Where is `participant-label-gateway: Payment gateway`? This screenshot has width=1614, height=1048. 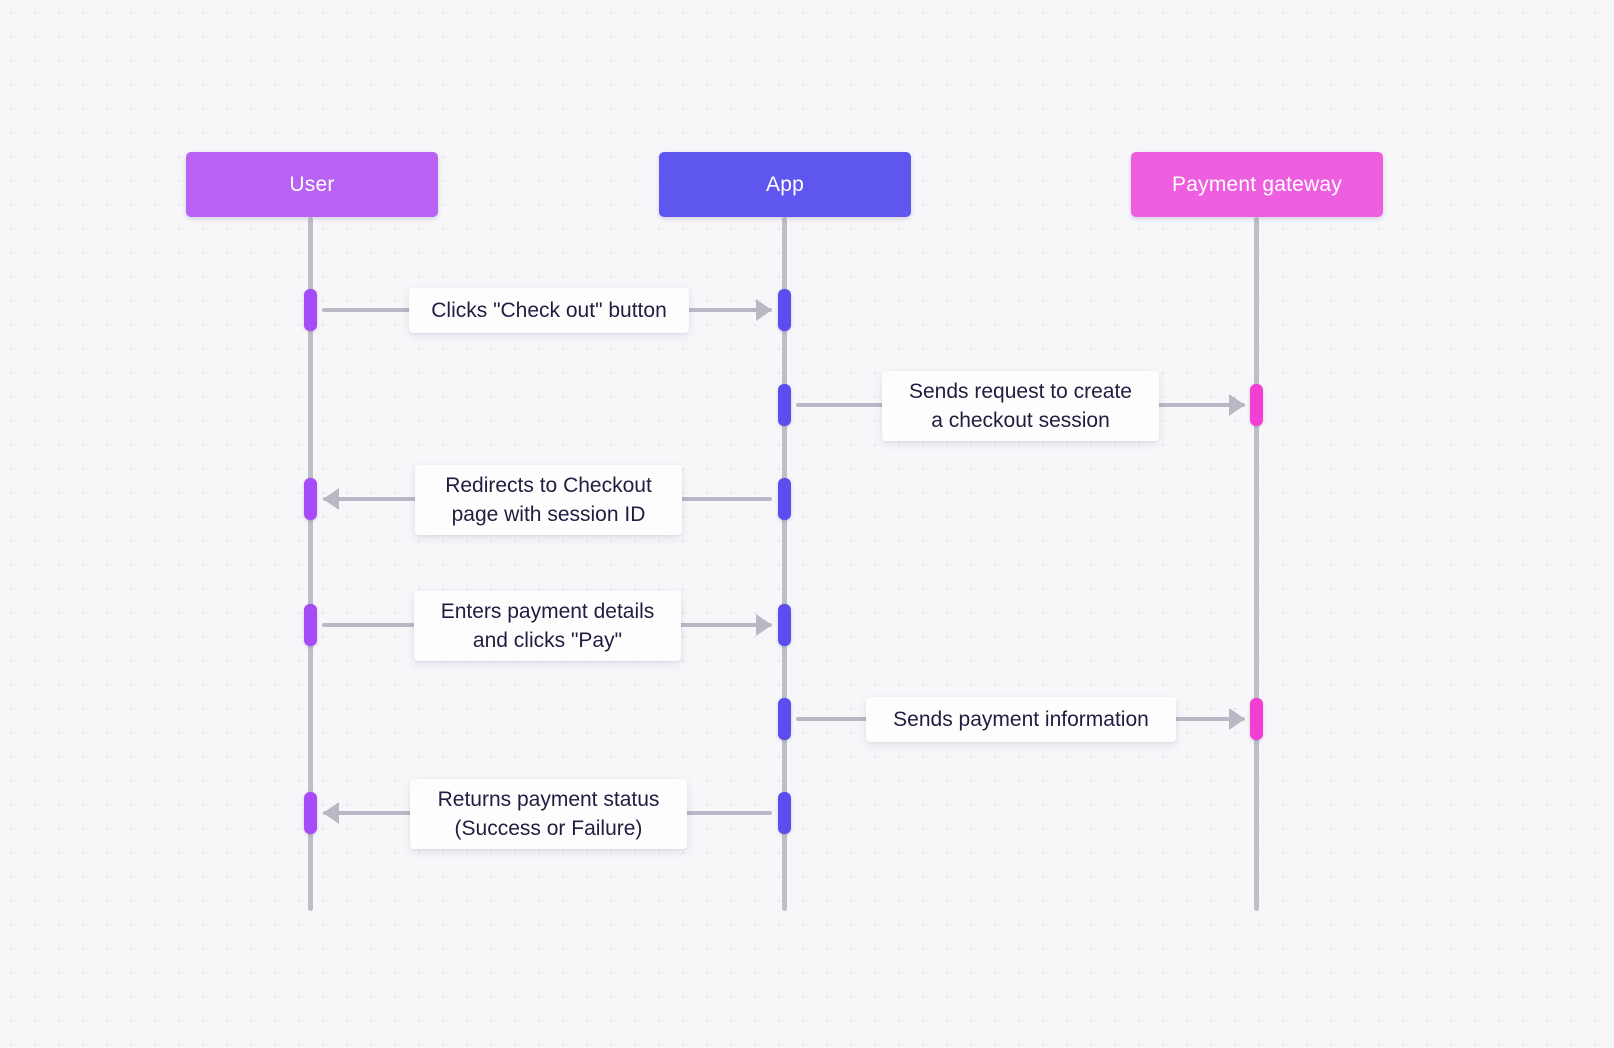 participant-label-gateway: Payment gateway is located at coordinates (1257, 184).